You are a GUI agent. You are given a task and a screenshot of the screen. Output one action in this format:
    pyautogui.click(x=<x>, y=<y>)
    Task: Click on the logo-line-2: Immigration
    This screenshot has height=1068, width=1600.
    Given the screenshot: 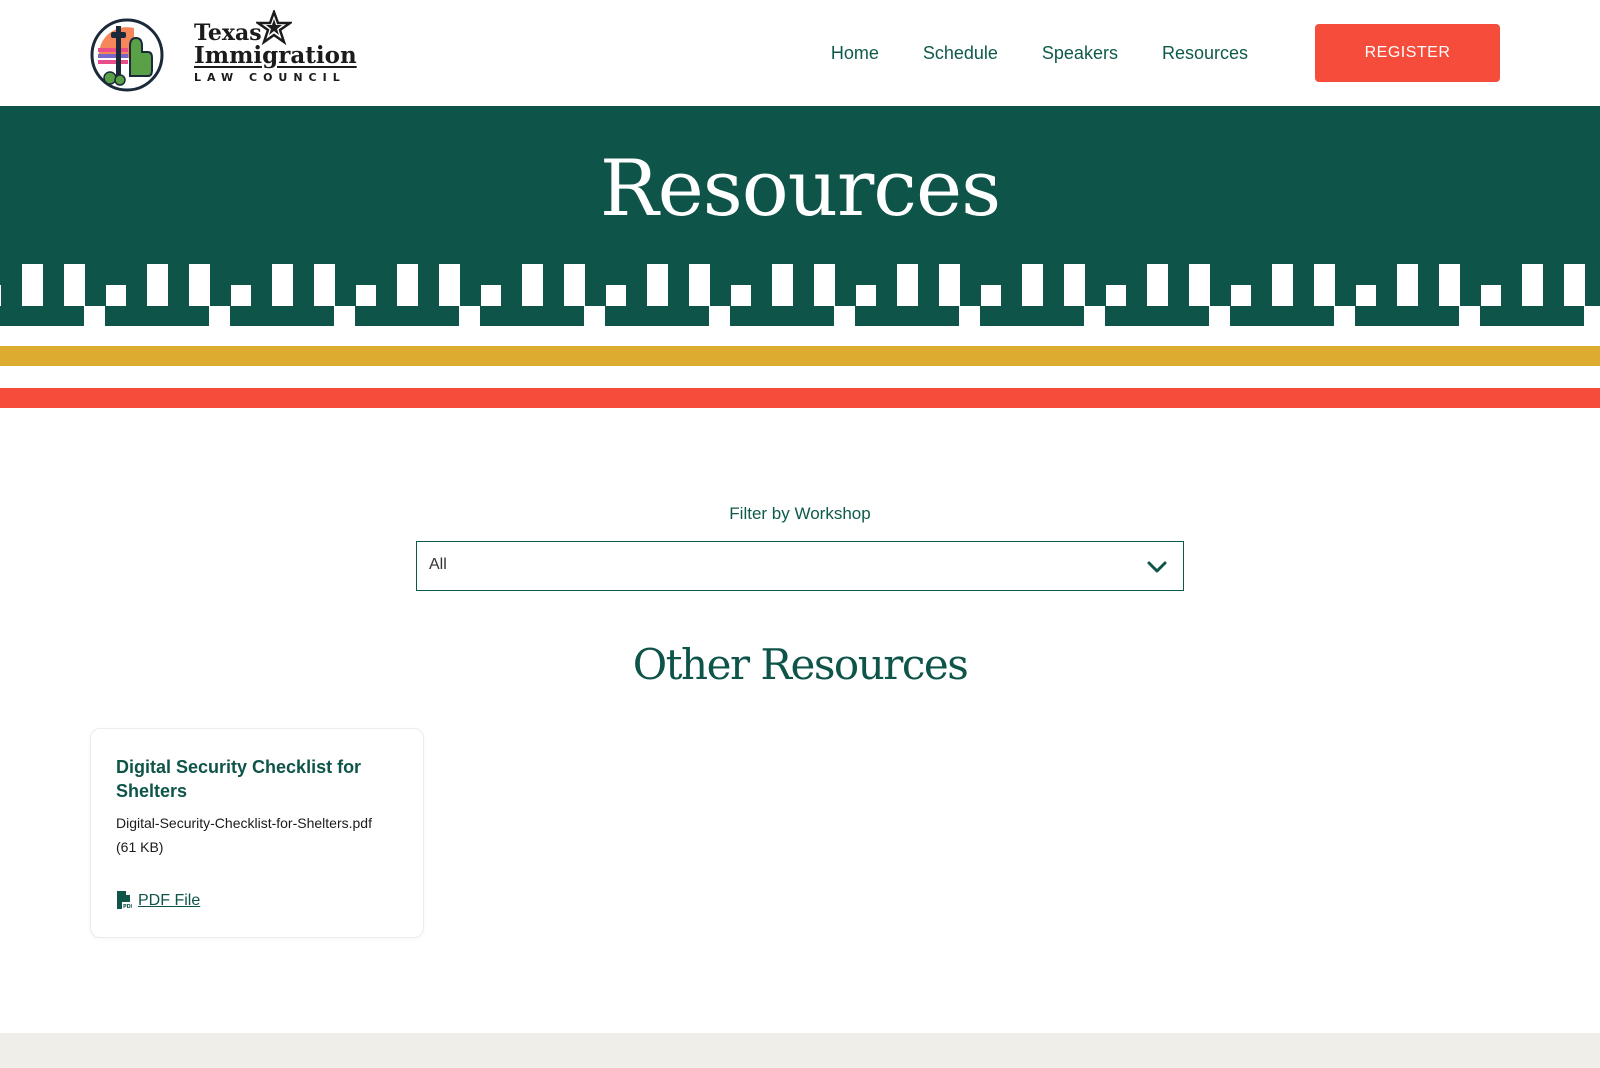 What is the action you would take?
    pyautogui.click(x=275, y=55)
    